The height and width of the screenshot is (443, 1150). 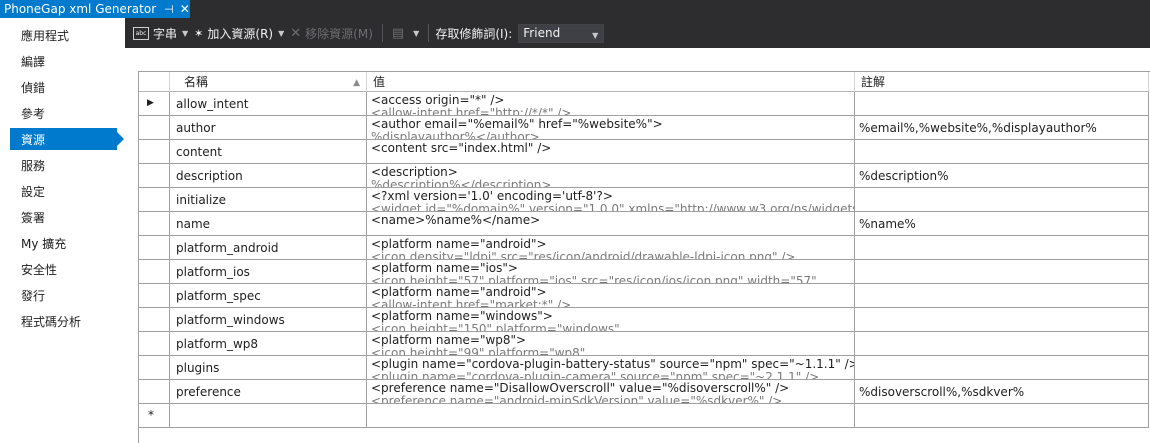 I want to click on nav-item: 安全性, so click(x=63, y=269).